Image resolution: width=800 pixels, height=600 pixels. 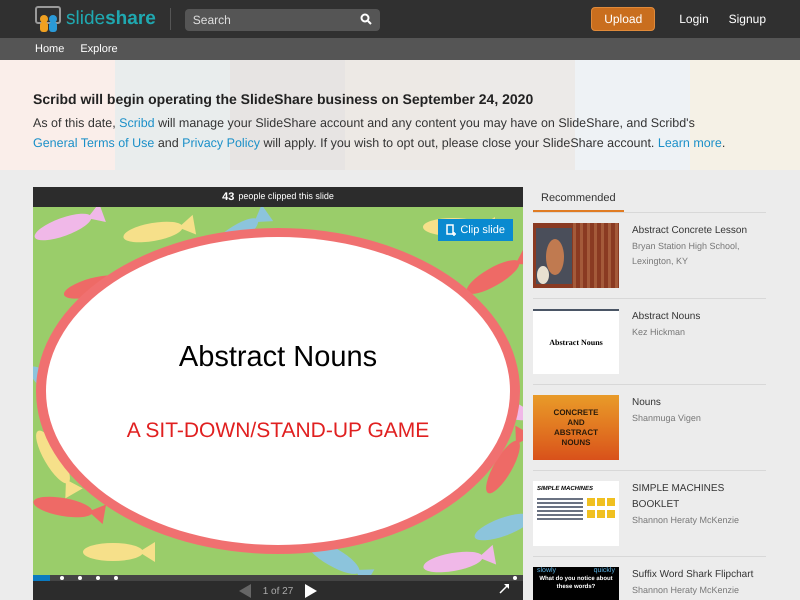 I want to click on slide-thumbnail: CONCRETE AND ABSTRACT NOUNS, so click(x=576, y=427).